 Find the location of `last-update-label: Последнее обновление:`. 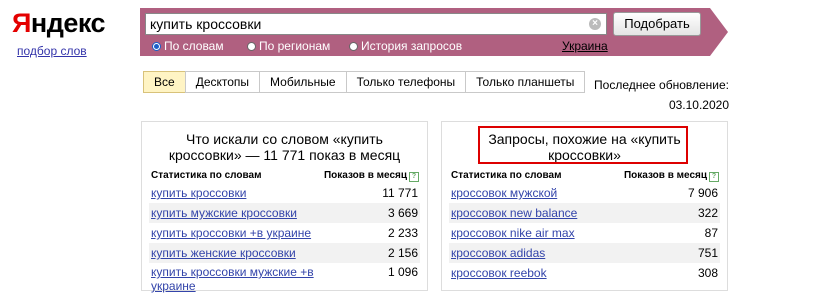

last-update-label: Последнее обновление: is located at coordinates (661, 85).